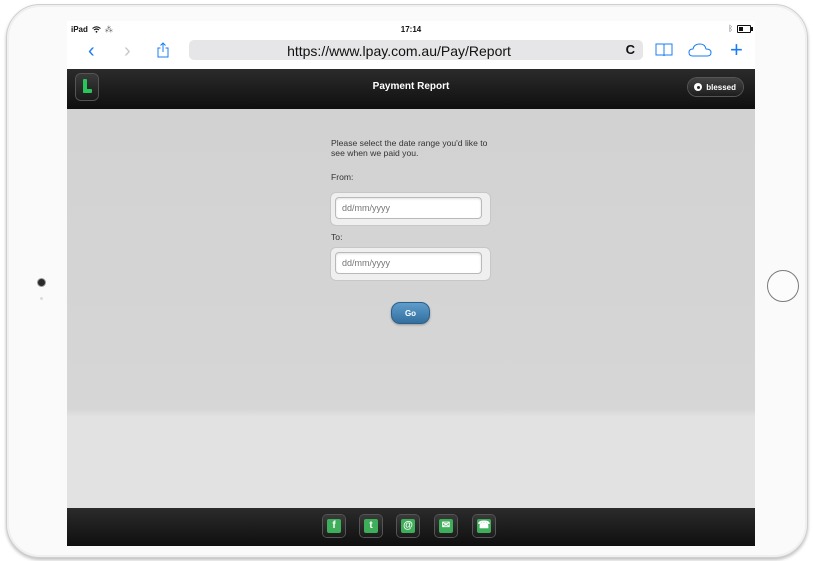 The width and height of the screenshot is (813, 561). What do you see at coordinates (411, 86) in the screenshot?
I see `page-title: Payment Report` at bounding box center [411, 86].